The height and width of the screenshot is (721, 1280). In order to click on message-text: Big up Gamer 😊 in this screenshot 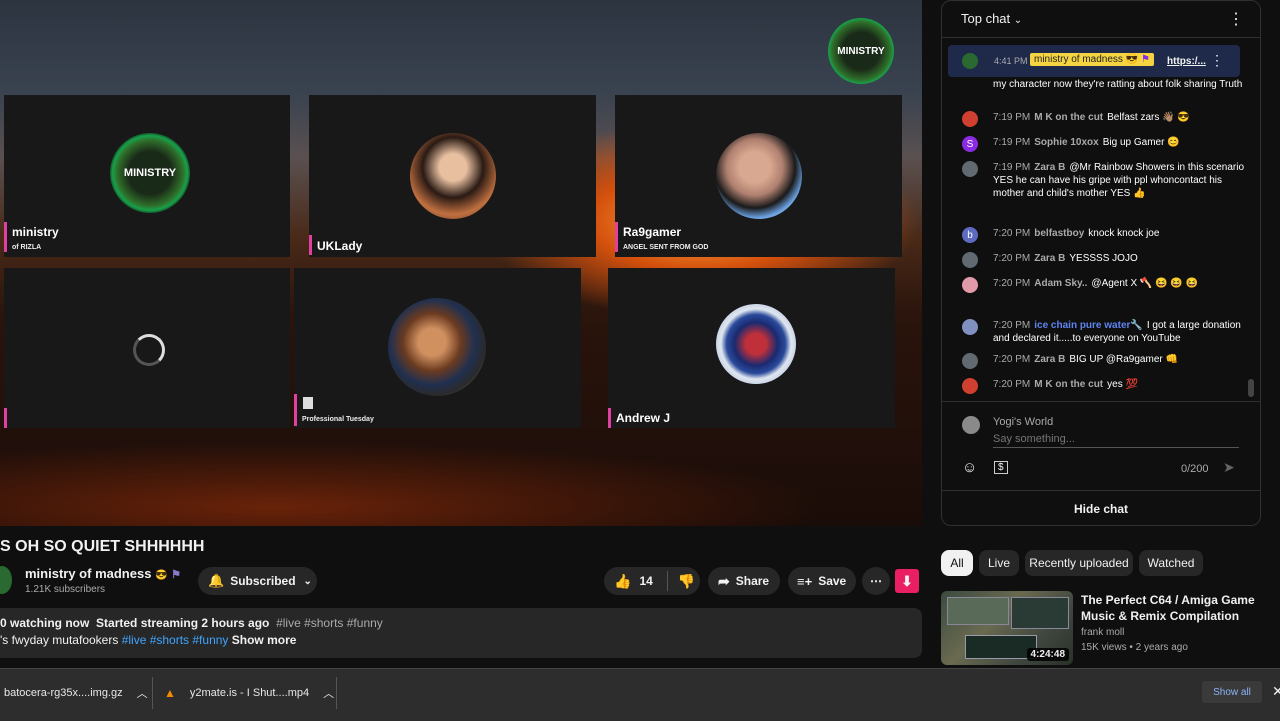, I will do `click(1141, 142)`.